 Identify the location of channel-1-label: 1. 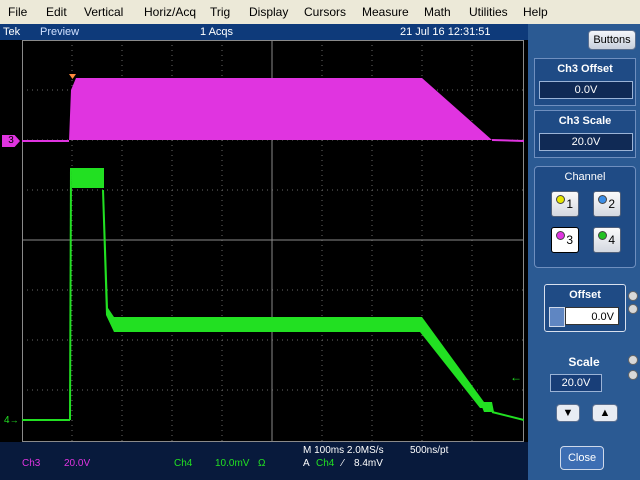
(569, 204).